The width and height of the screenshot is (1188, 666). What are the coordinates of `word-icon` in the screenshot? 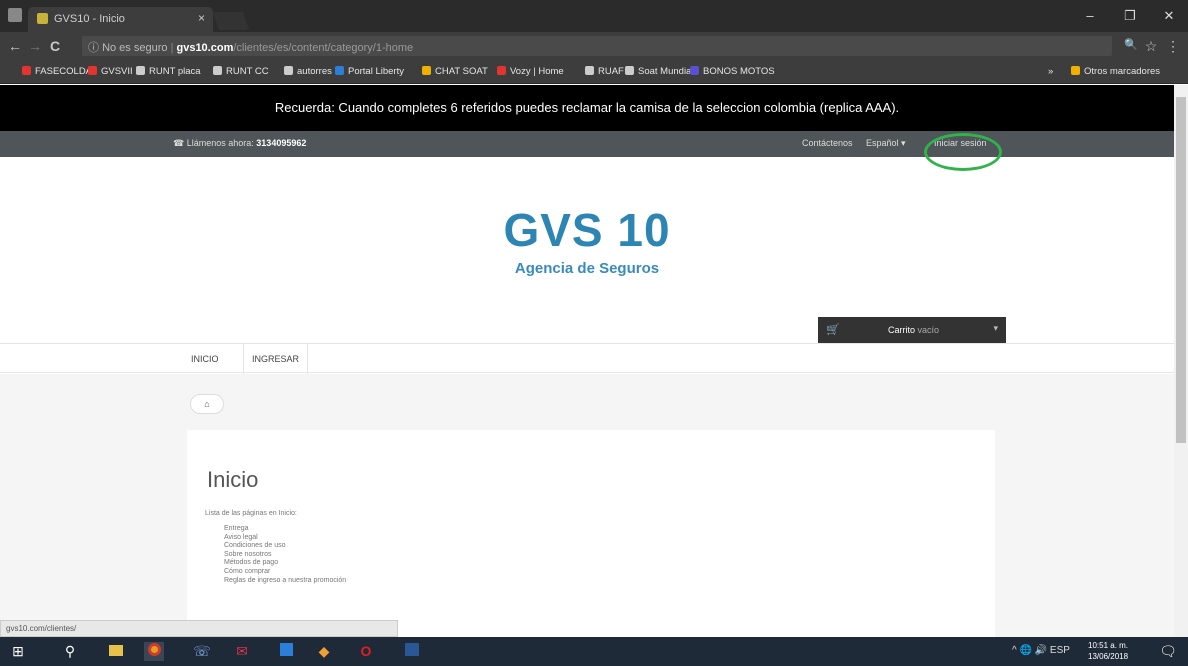 It's located at (412, 651).